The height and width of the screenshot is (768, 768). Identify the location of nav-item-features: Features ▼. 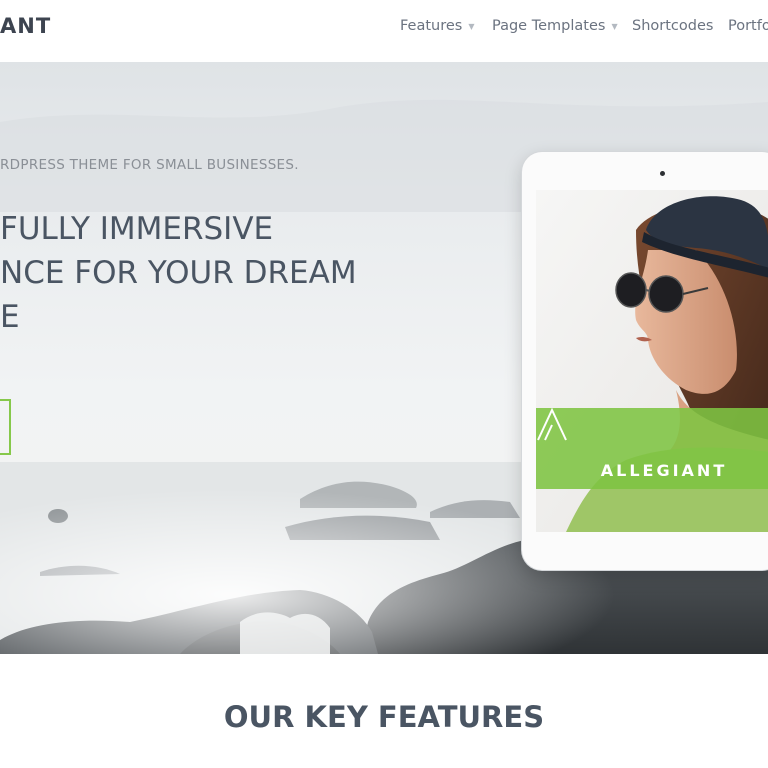
(437, 26).